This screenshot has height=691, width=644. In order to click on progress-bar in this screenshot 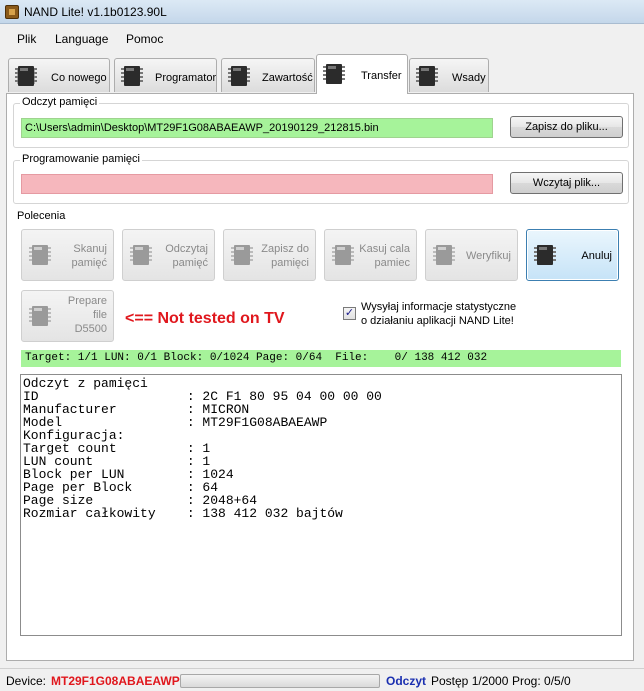, I will do `click(280, 681)`.